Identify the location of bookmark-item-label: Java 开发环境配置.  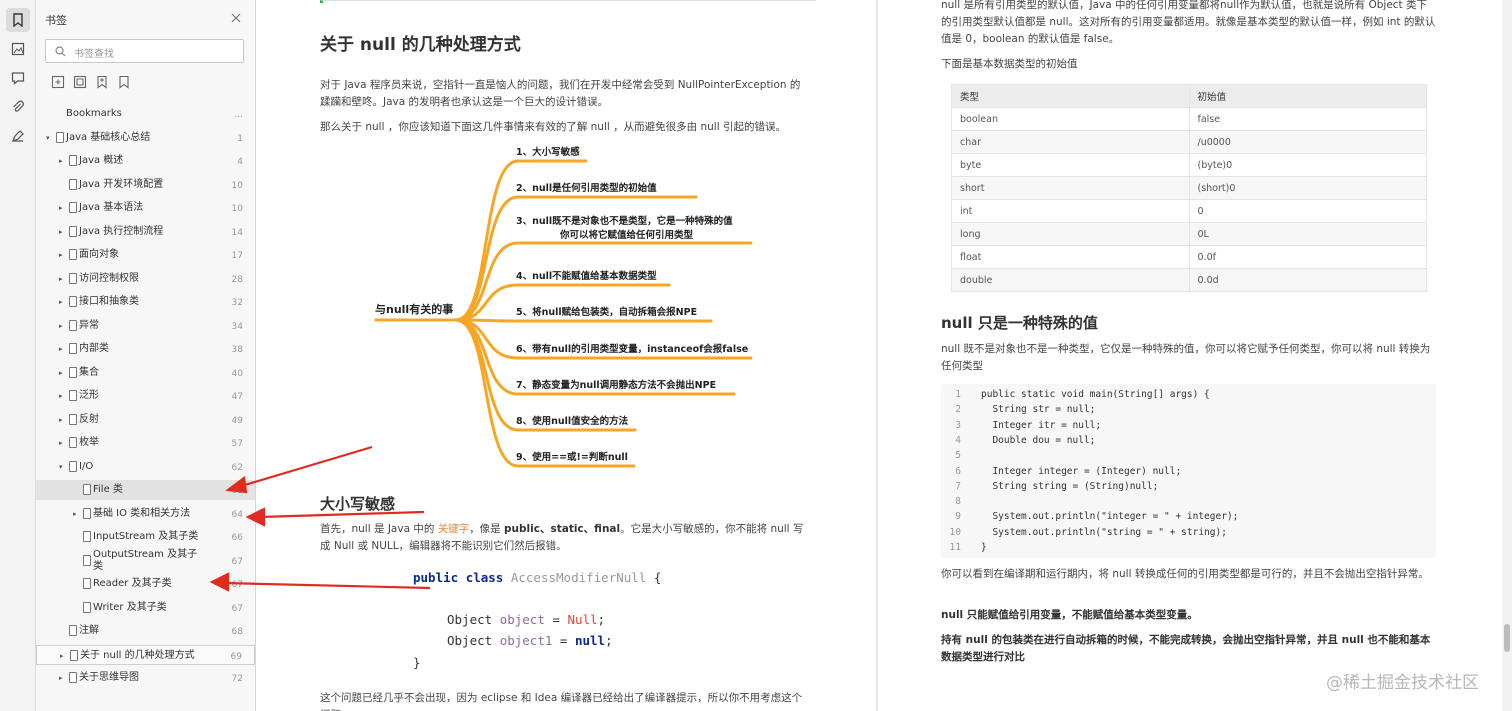
(121, 184).